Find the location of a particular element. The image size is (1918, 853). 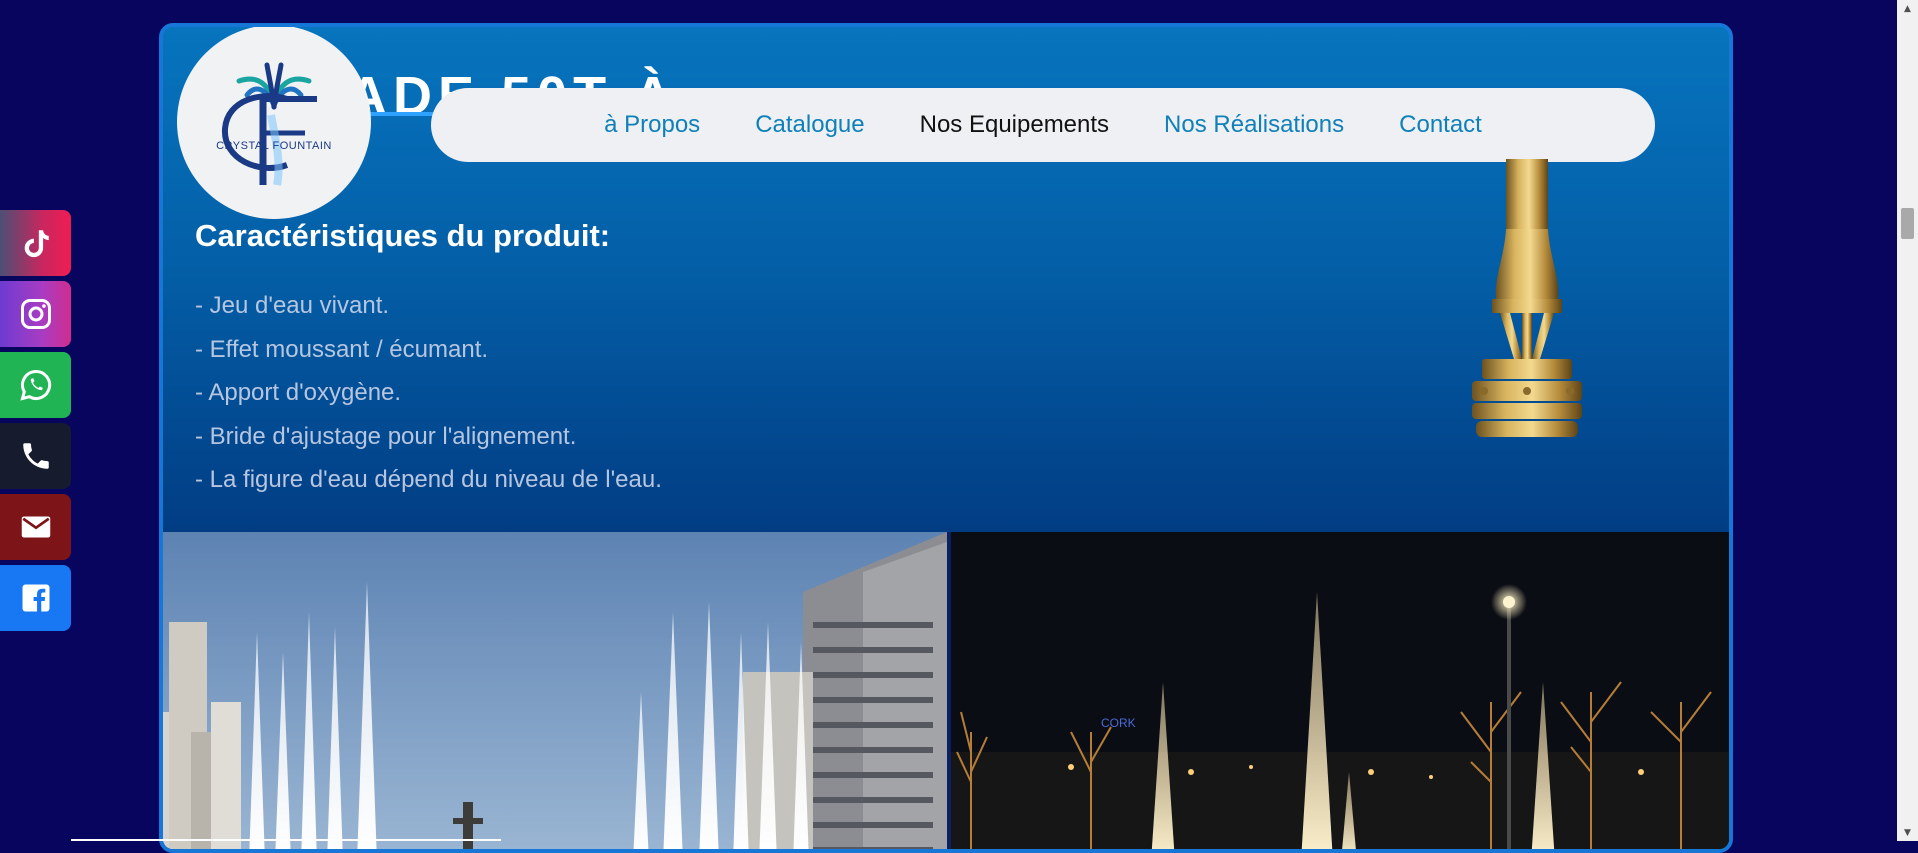

nav-item-nos-equipements: Nos Equipements is located at coordinates (1014, 125).